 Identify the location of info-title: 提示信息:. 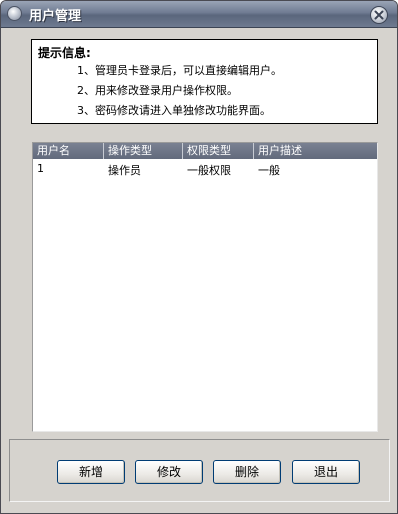
(64, 53).